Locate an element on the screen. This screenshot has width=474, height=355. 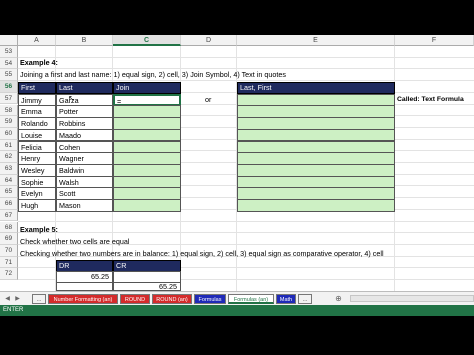
add-sheet-icon: ⊕ is located at coordinates (338, 299).